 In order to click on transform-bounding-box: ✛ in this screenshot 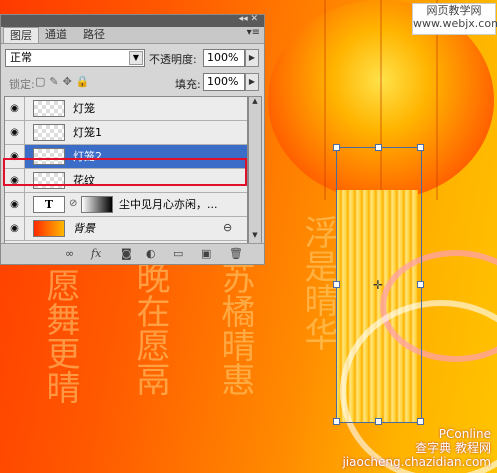, I will do `click(378, 284)`.